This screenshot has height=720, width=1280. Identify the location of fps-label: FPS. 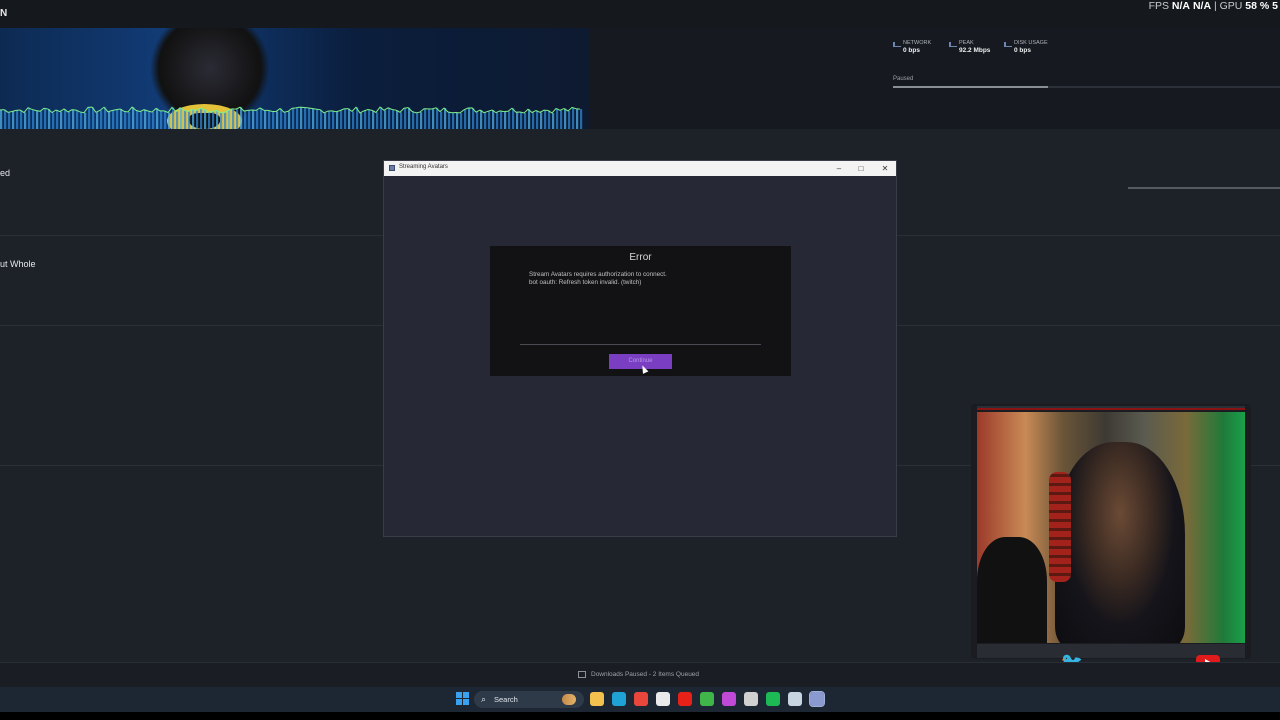
(1158, 6).